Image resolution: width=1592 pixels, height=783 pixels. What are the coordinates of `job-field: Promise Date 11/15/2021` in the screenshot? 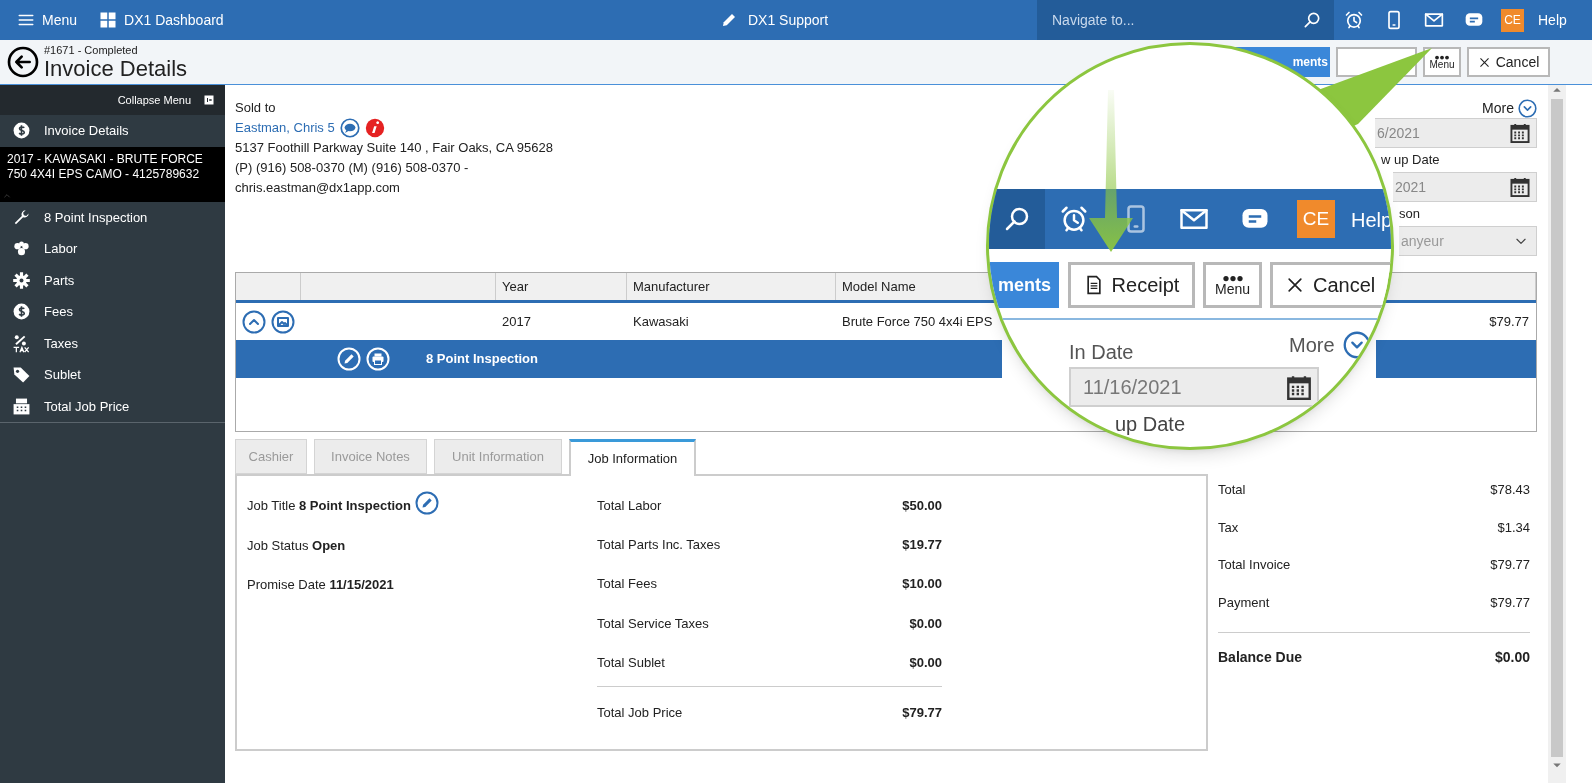 It's located at (320, 585).